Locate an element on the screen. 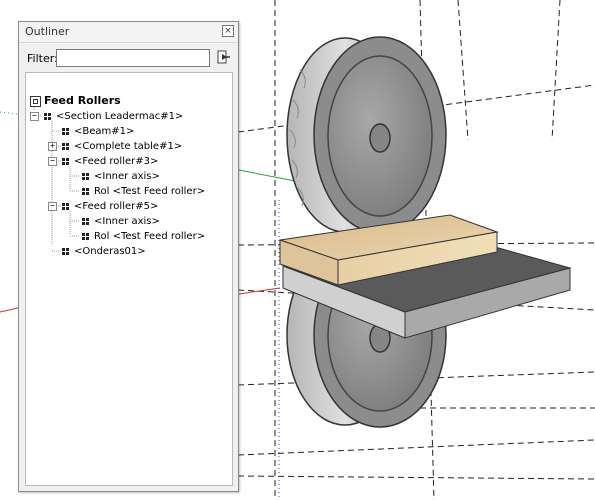  tree-item-label: <Section Leadermac#1> is located at coordinates (120, 116).